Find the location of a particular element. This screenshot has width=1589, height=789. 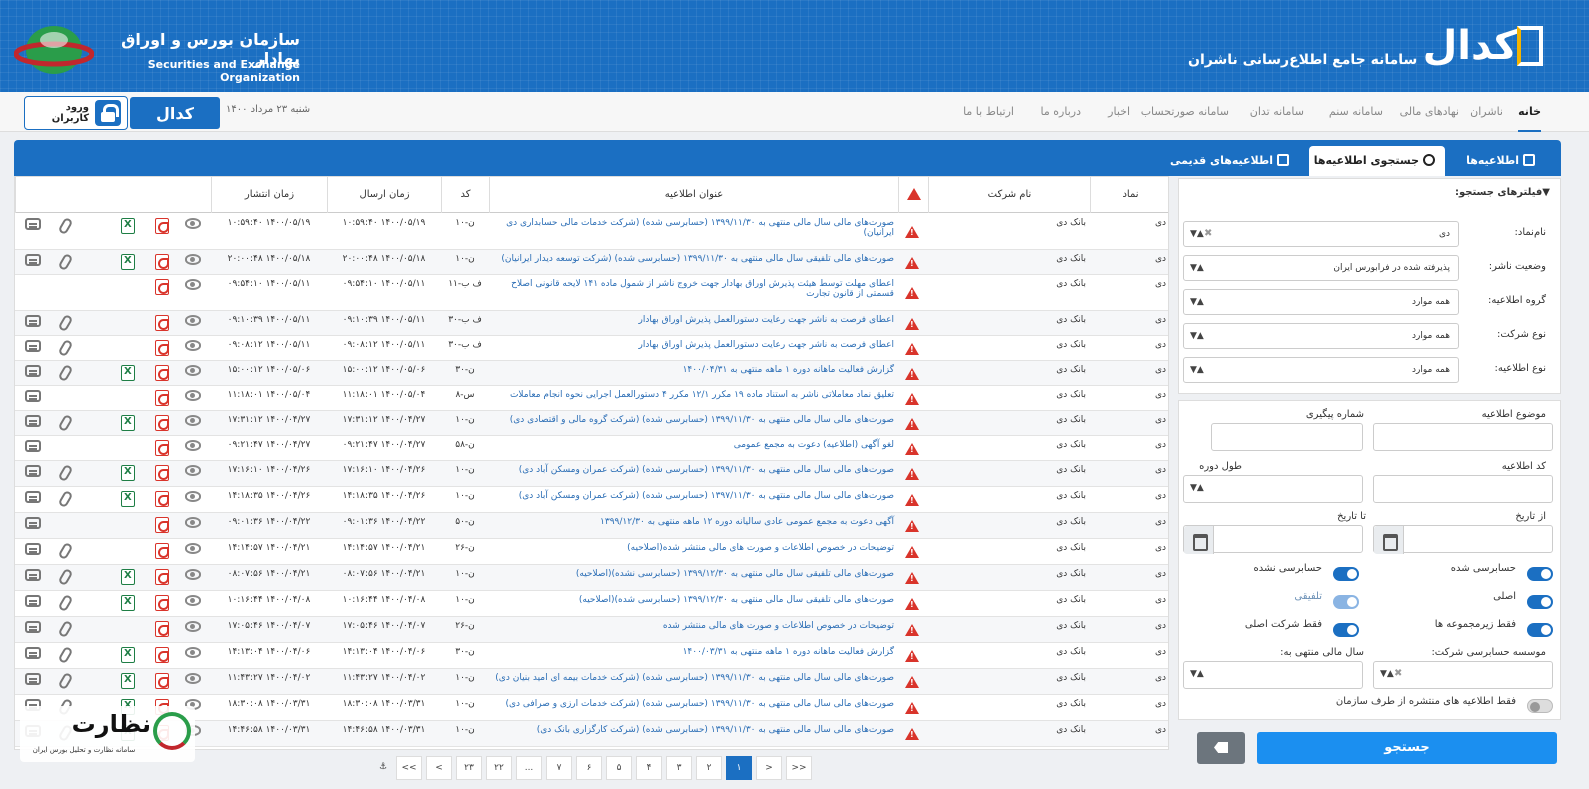

col-title: عنوان اطلاعیه is located at coordinates (693, 195).